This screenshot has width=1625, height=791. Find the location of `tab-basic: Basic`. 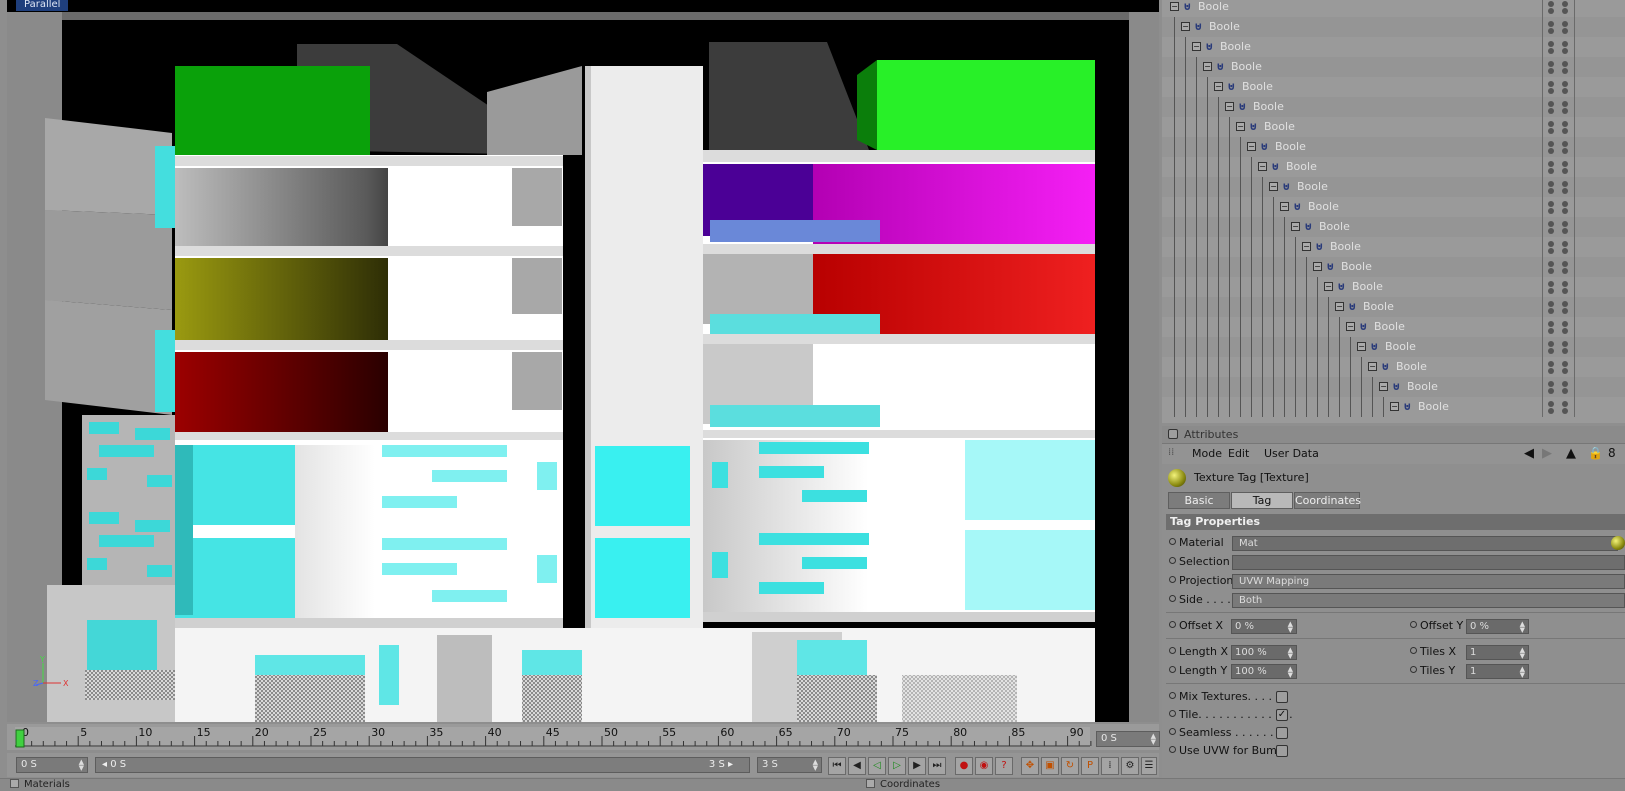

tab-basic: Basic is located at coordinates (1199, 500).